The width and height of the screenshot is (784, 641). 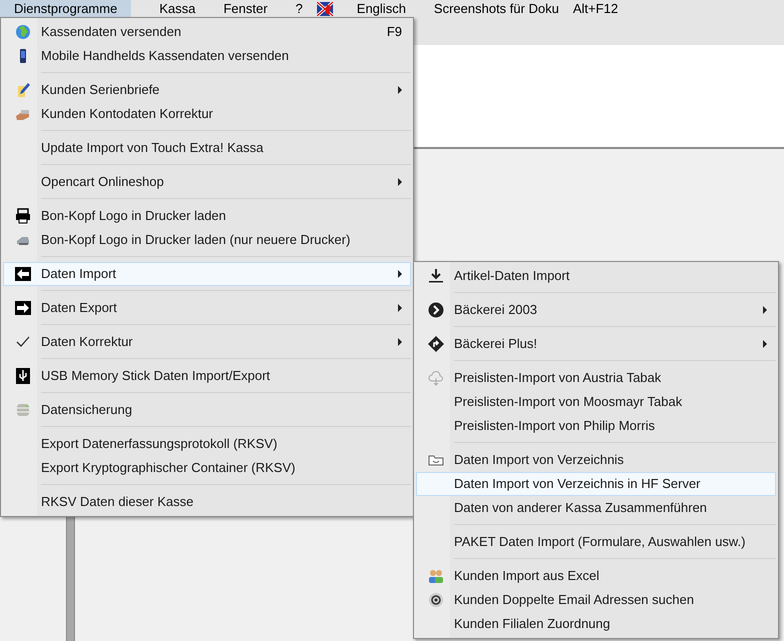 I want to click on menu-bar-item: Screenshots für Doku, so click(x=496, y=8).